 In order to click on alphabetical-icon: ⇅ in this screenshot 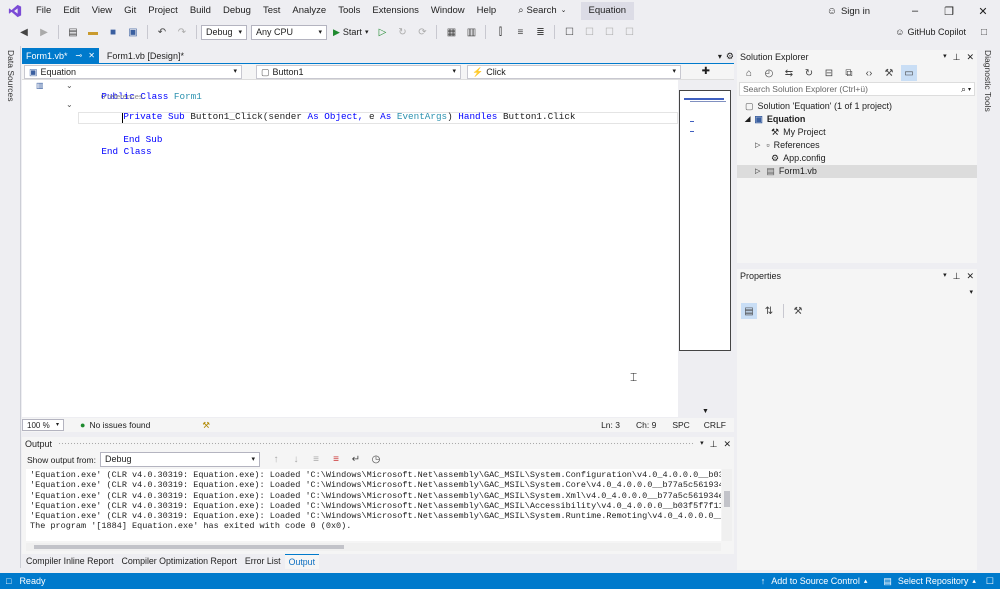, I will do `click(769, 311)`.